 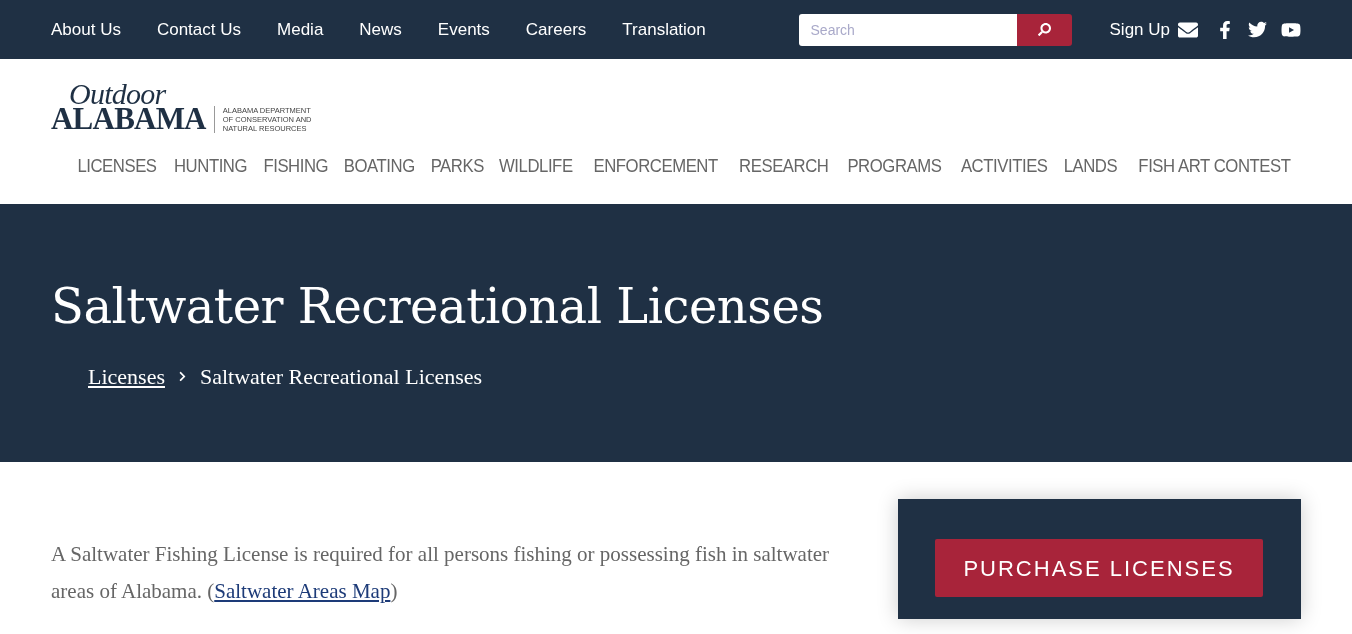 What do you see at coordinates (199, 29) in the screenshot?
I see `top-nav-link: Contact Us` at bounding box center [199, 29].